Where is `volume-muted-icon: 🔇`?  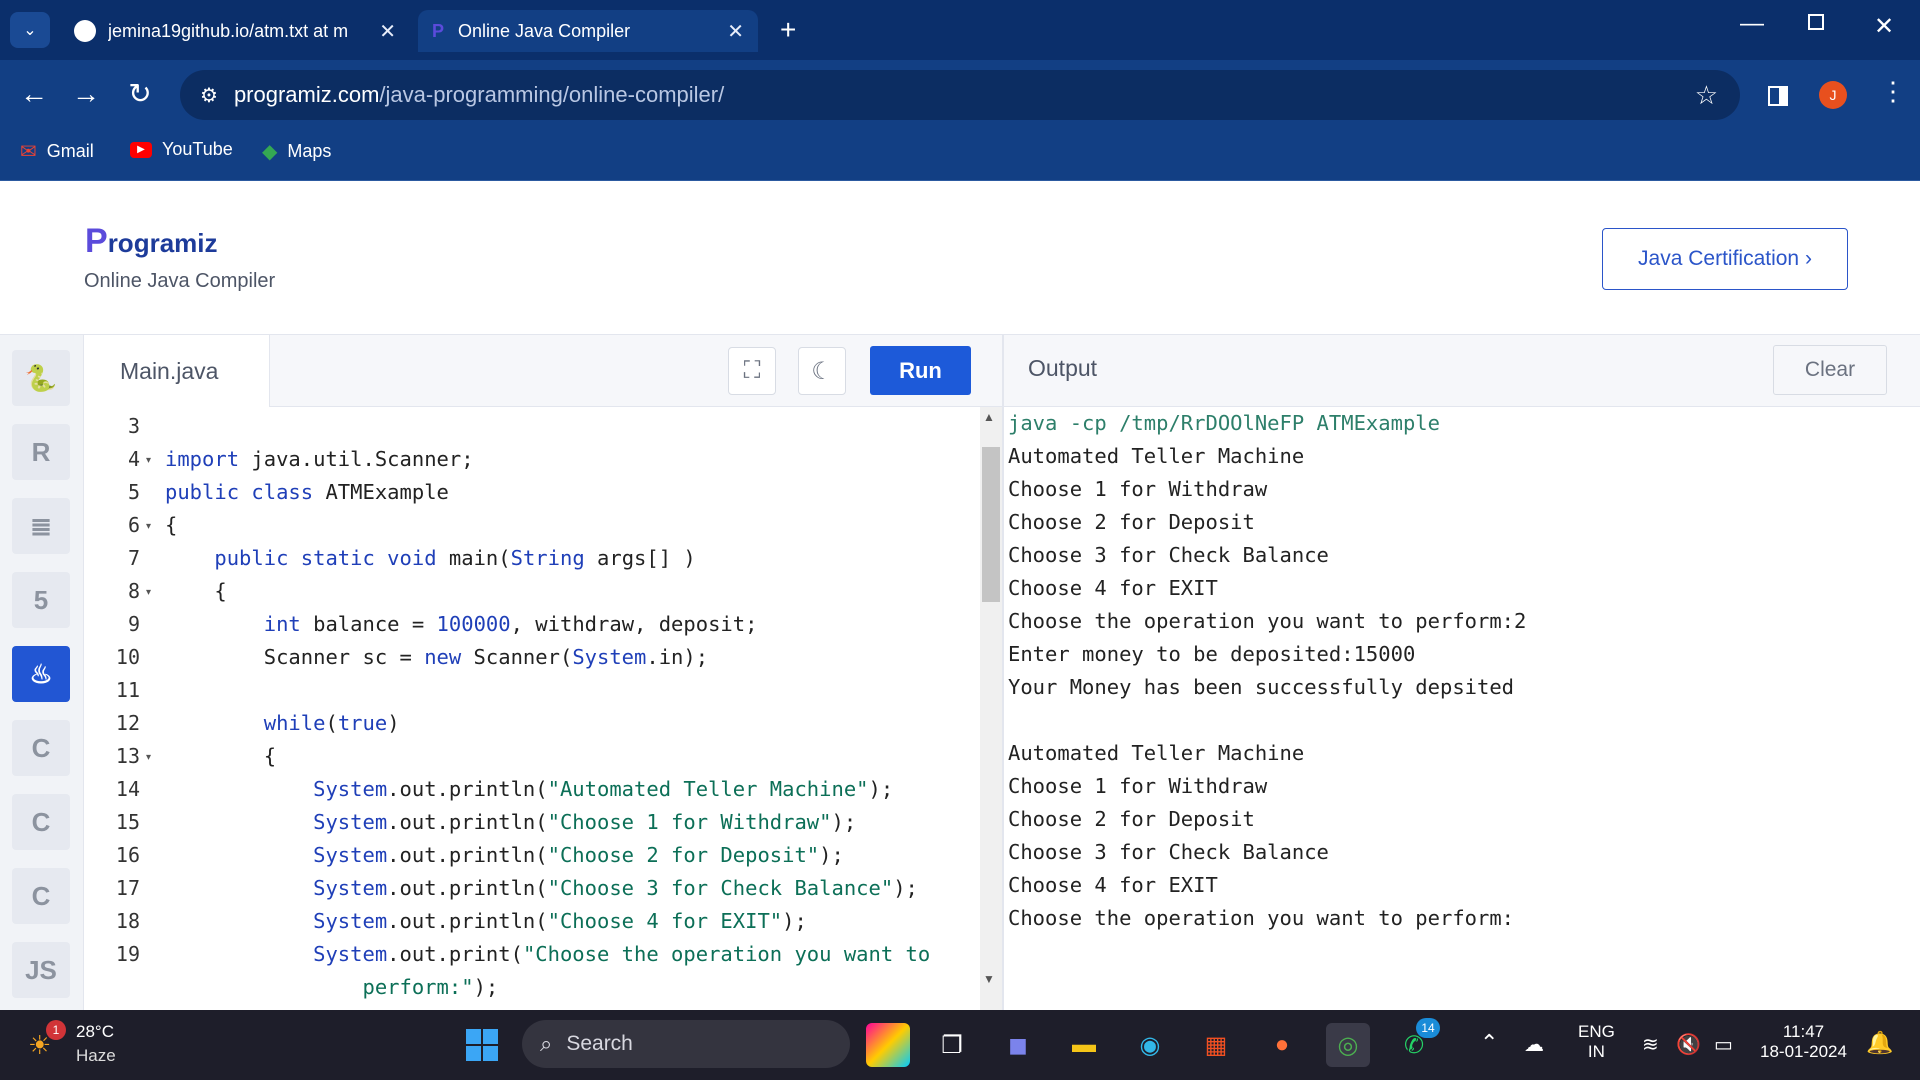 volume-muted-icon: 🔇 is located at coordinates (1688, 1044).